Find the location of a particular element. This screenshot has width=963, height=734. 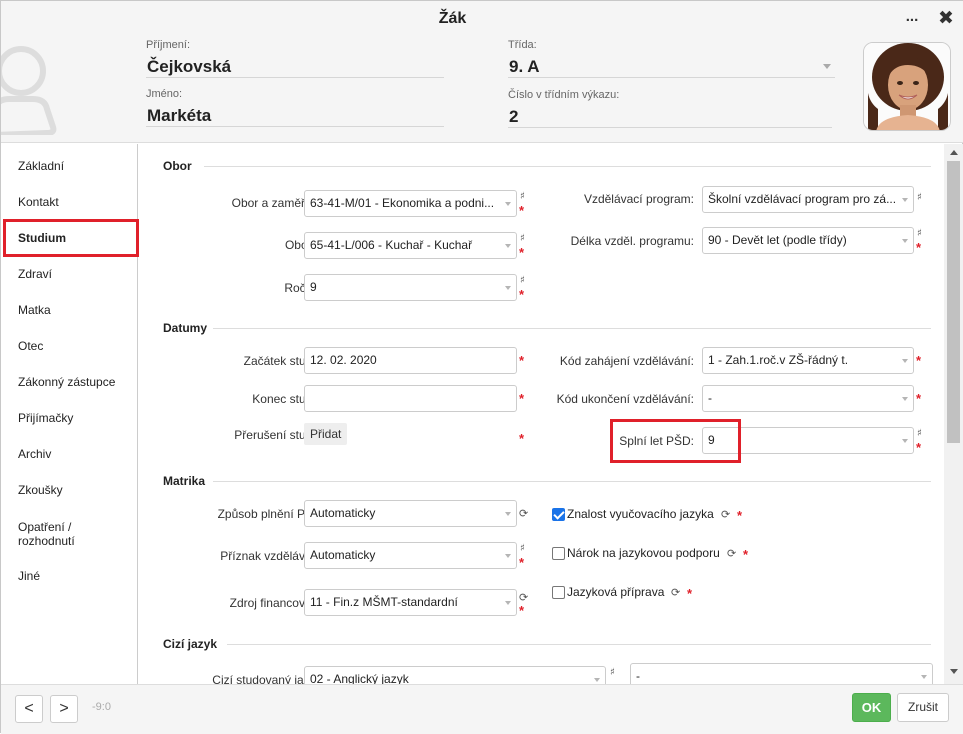

sidebar-item-opatreni: Opatření / rozhodnutí is located at coordinates (56, 534).